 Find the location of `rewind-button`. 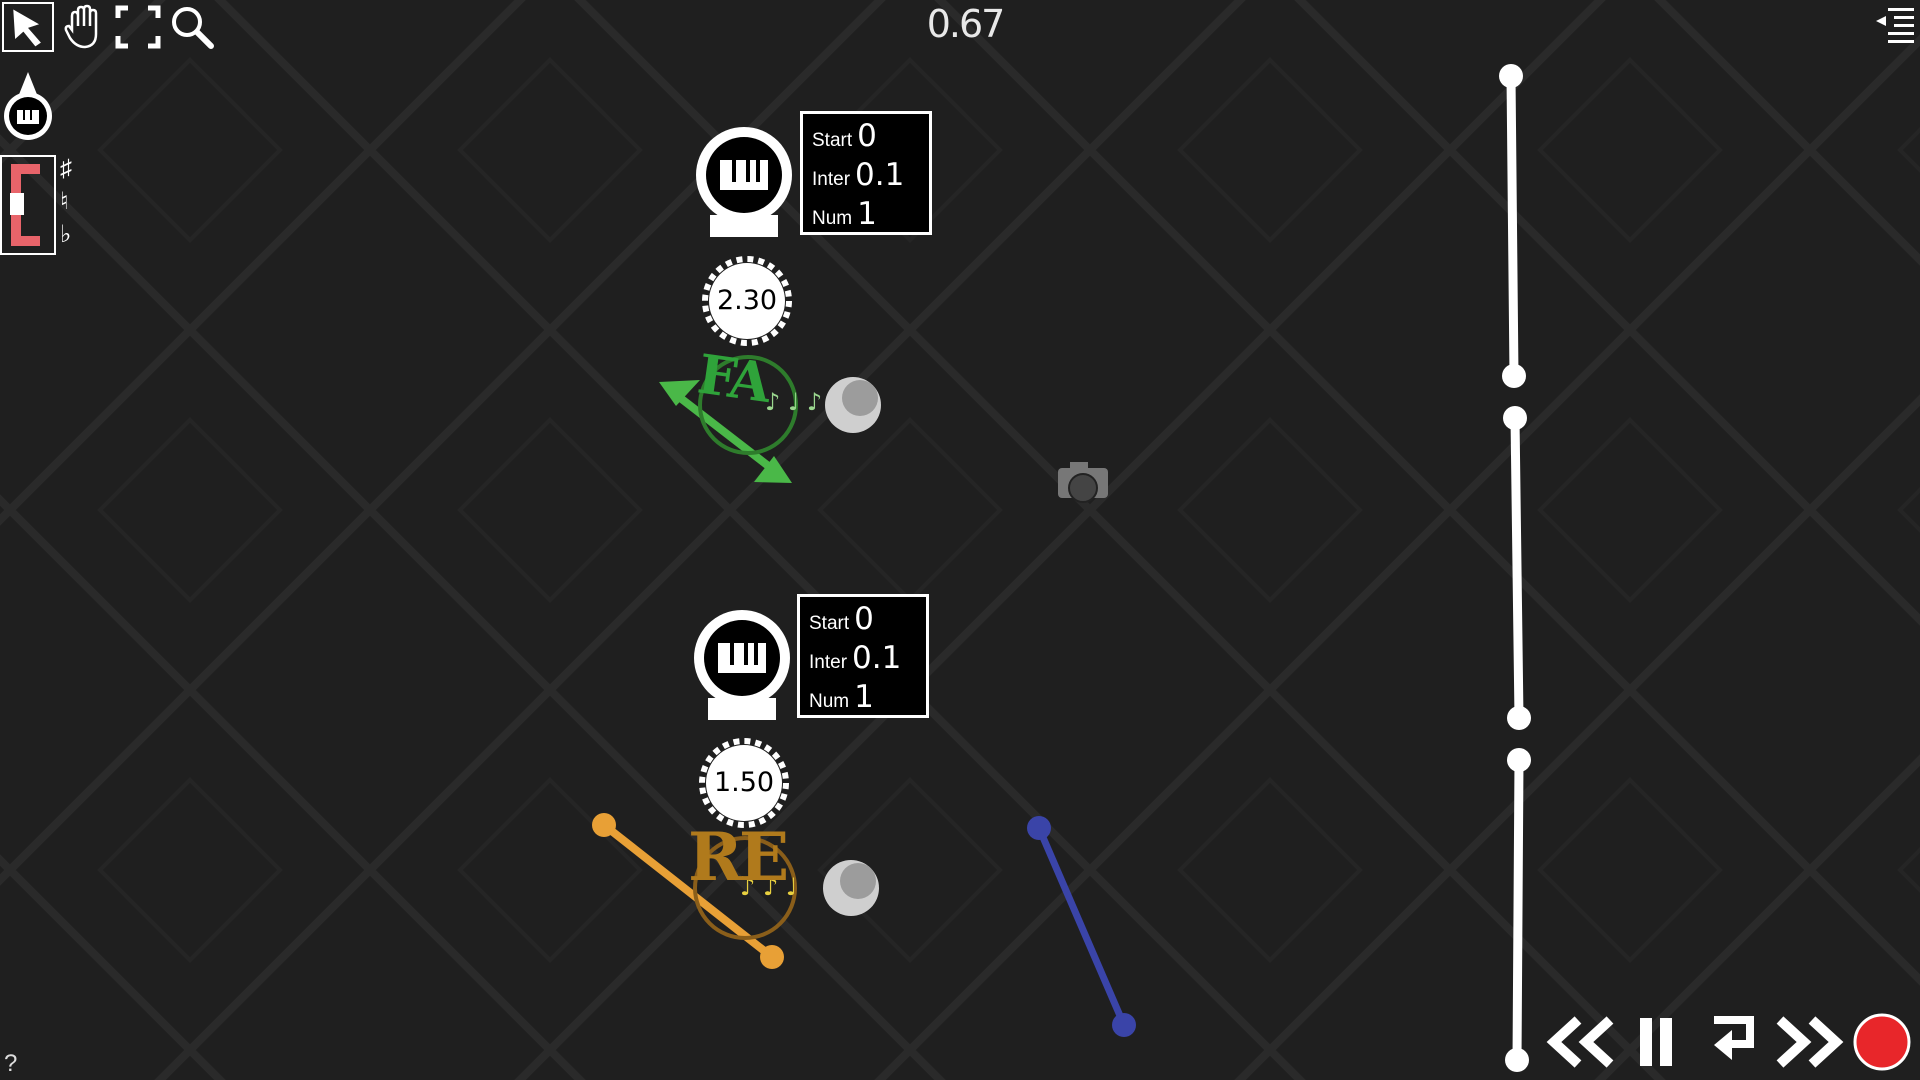

rewind-button is located at coordinates (1582, 1042).